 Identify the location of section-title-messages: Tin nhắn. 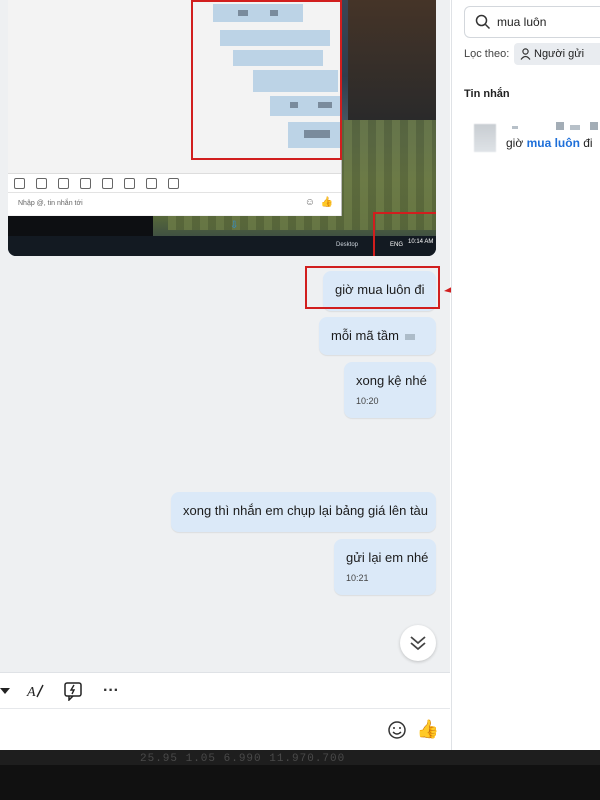
(487, 94).